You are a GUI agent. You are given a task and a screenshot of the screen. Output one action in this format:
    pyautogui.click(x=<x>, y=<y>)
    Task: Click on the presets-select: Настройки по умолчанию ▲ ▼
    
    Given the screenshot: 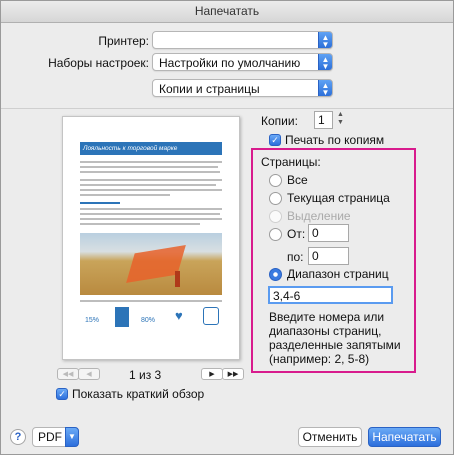 What is the action you would take?
    pyautogui.click(x=242, y=62)
    